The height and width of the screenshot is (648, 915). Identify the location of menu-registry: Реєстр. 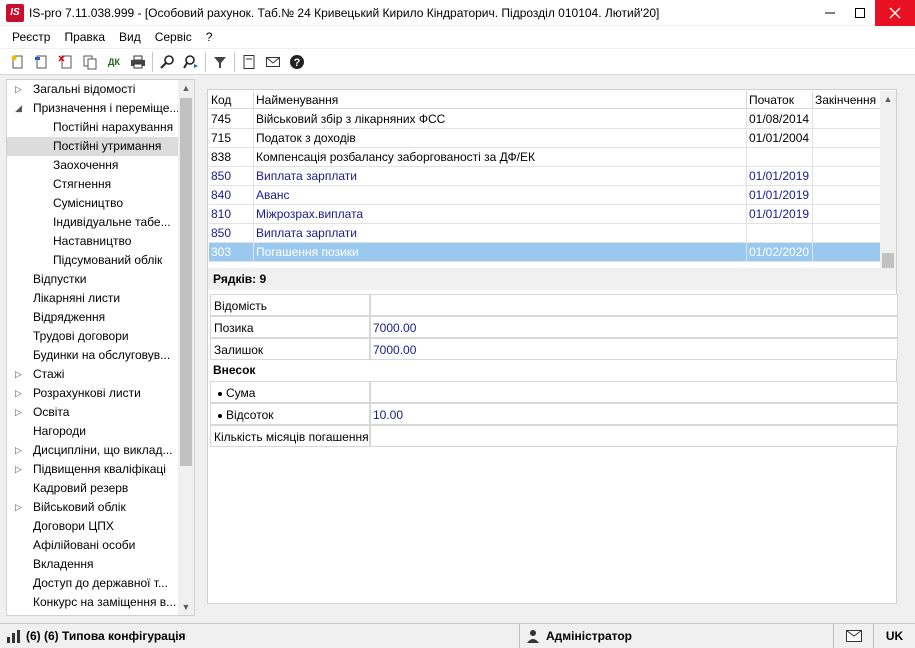
(31, 37).